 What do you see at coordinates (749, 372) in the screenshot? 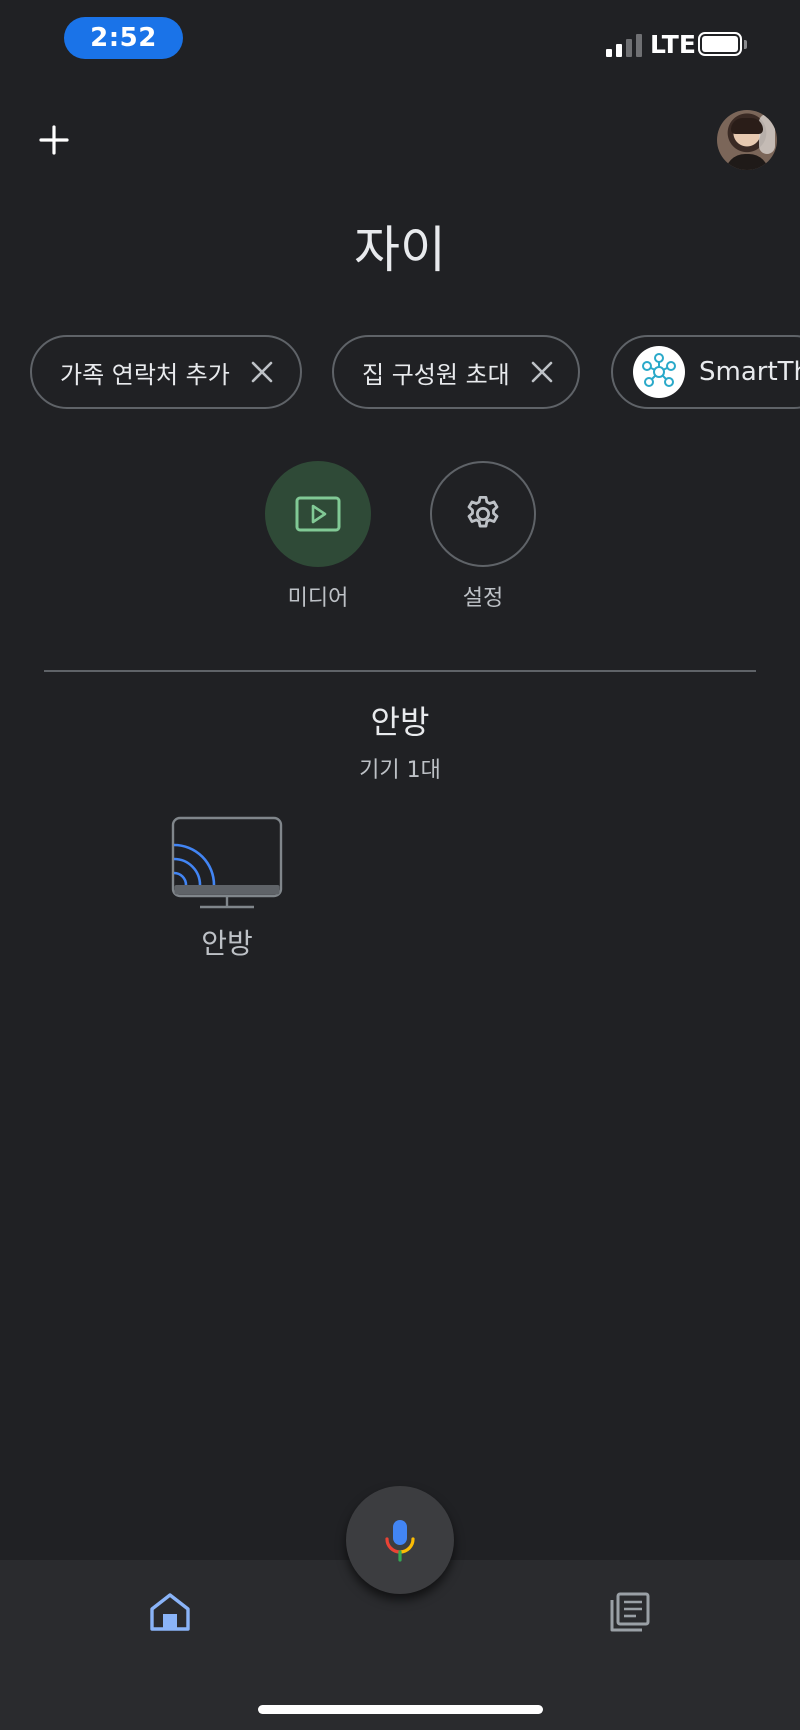
I see `chip-label: SmartTh` at bounding box center [749, 372].